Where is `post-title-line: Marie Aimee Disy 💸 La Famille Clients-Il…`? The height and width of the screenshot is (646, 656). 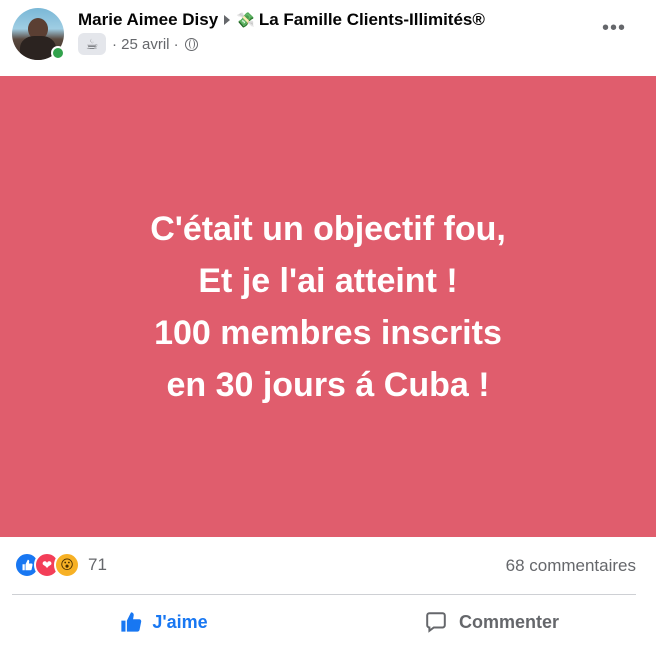
post-title-line: Marie Aimee Disy 💸 La Famille Clients-Il… is located at coordinates (281, 20).